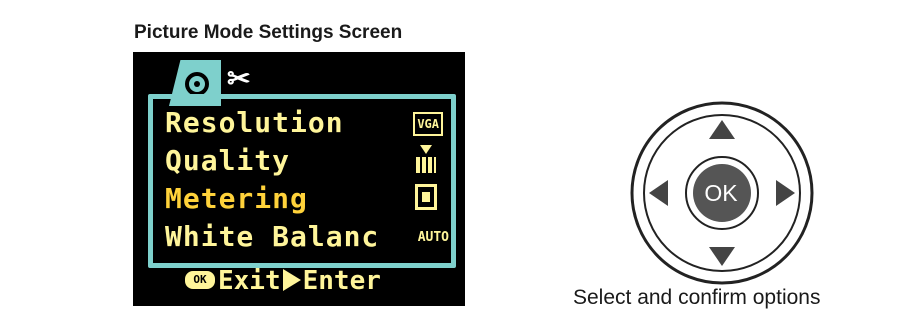  I want to click on center-metering-icon, so click(426, 197).